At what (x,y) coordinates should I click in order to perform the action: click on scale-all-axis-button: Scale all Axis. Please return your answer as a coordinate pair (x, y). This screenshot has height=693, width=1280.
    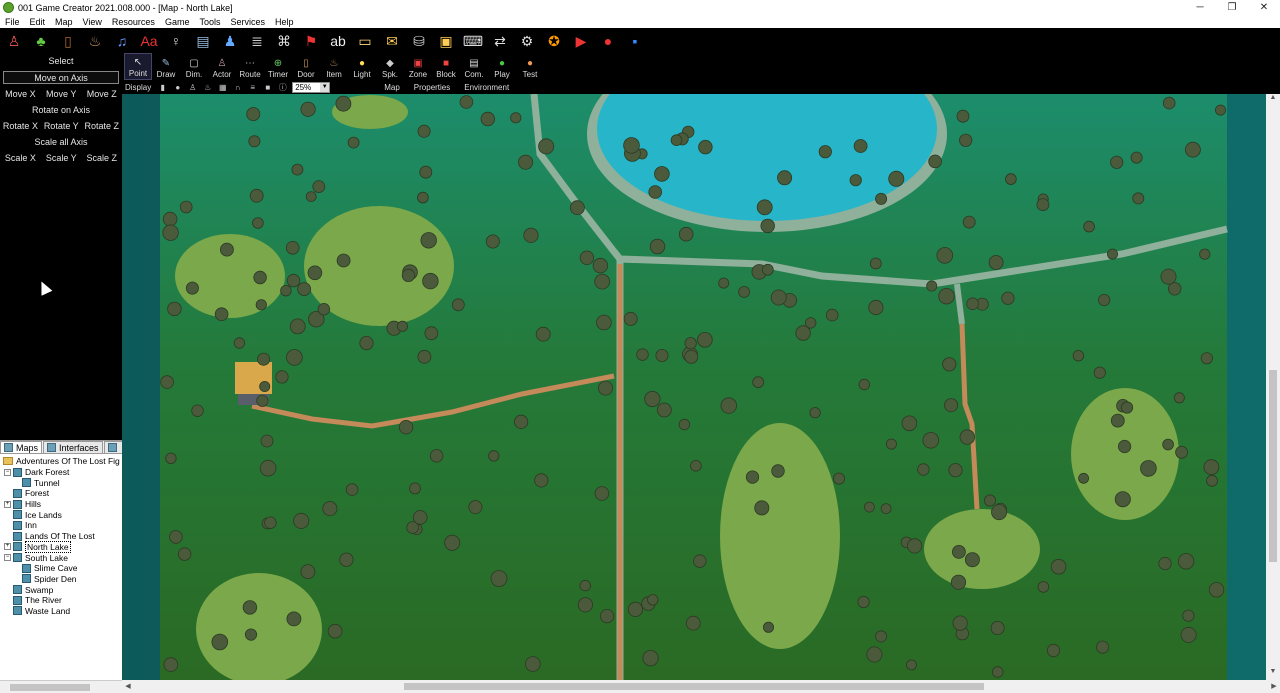
    Looking at the image, I should click on (61, 142).